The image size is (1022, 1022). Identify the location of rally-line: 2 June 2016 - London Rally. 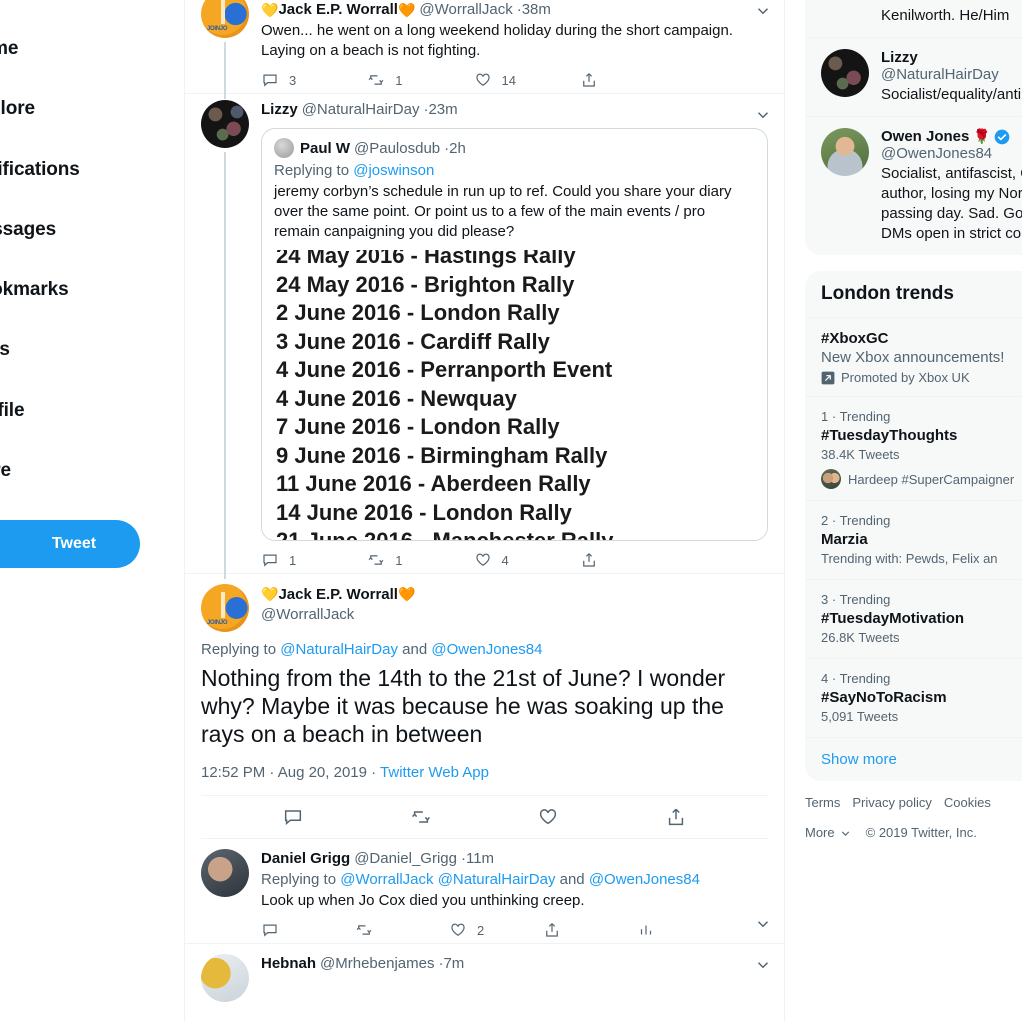
(418, 312).